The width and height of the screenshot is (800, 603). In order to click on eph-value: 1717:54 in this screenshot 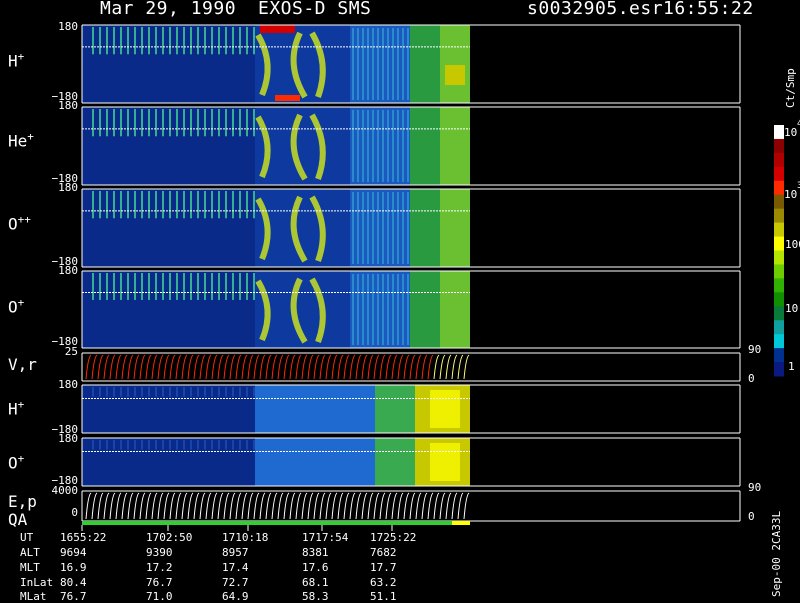, I will do `click(325, 537)`.